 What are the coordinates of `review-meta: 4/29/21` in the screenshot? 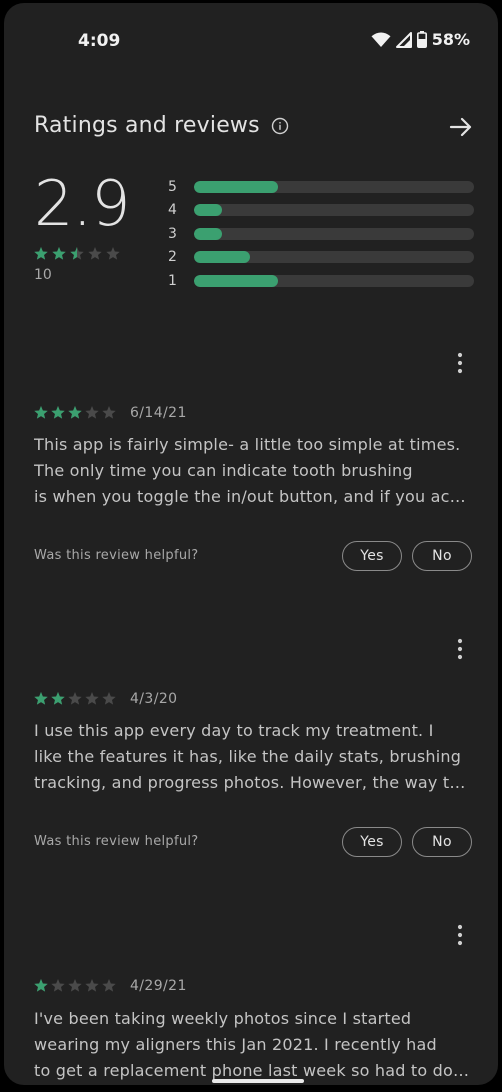 It's located at (110, 986).